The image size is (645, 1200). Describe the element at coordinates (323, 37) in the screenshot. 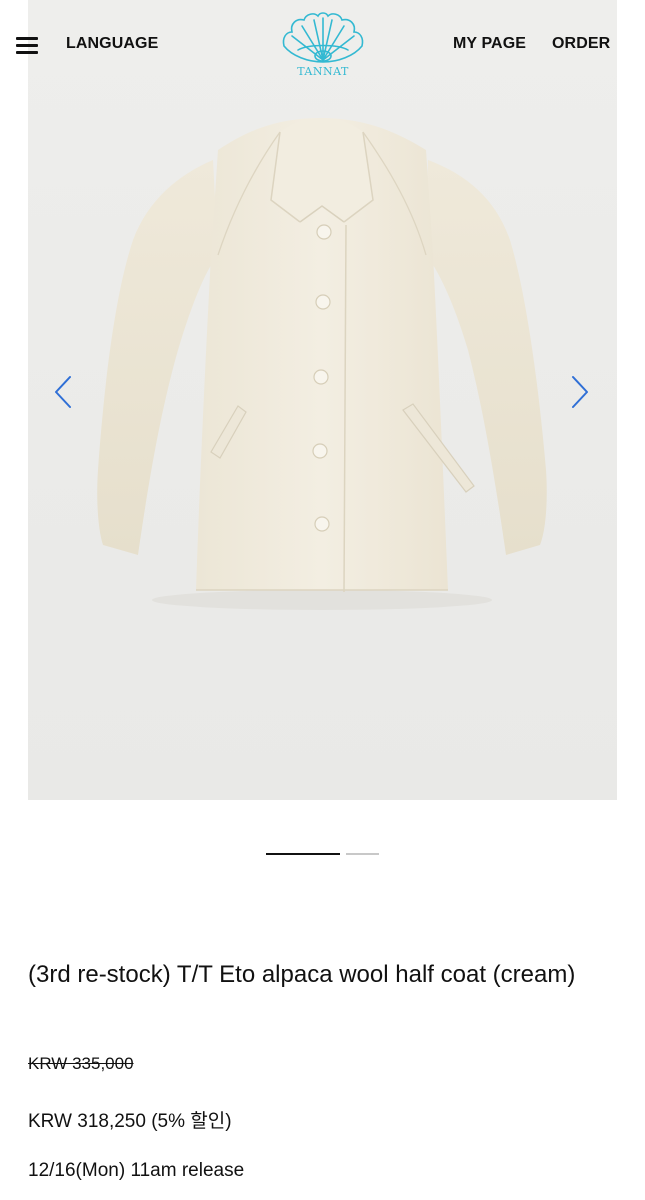

I see `shell-logo-icon` at that location.